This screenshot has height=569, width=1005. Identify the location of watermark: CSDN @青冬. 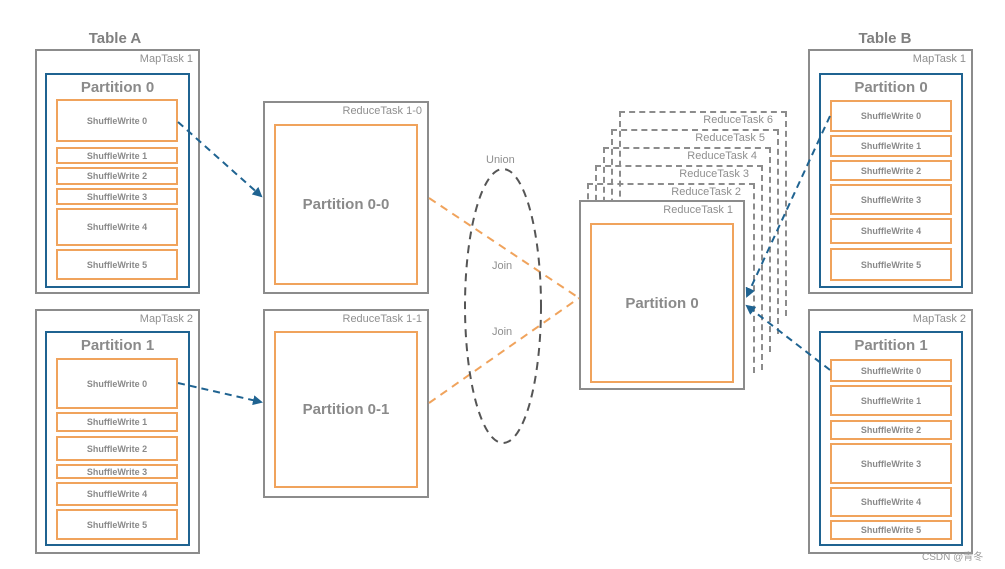
(953, 557).